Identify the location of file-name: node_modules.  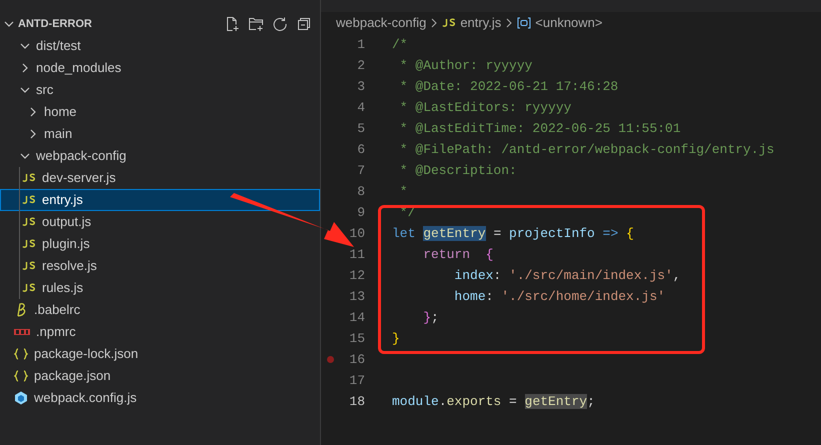
(79, 68).